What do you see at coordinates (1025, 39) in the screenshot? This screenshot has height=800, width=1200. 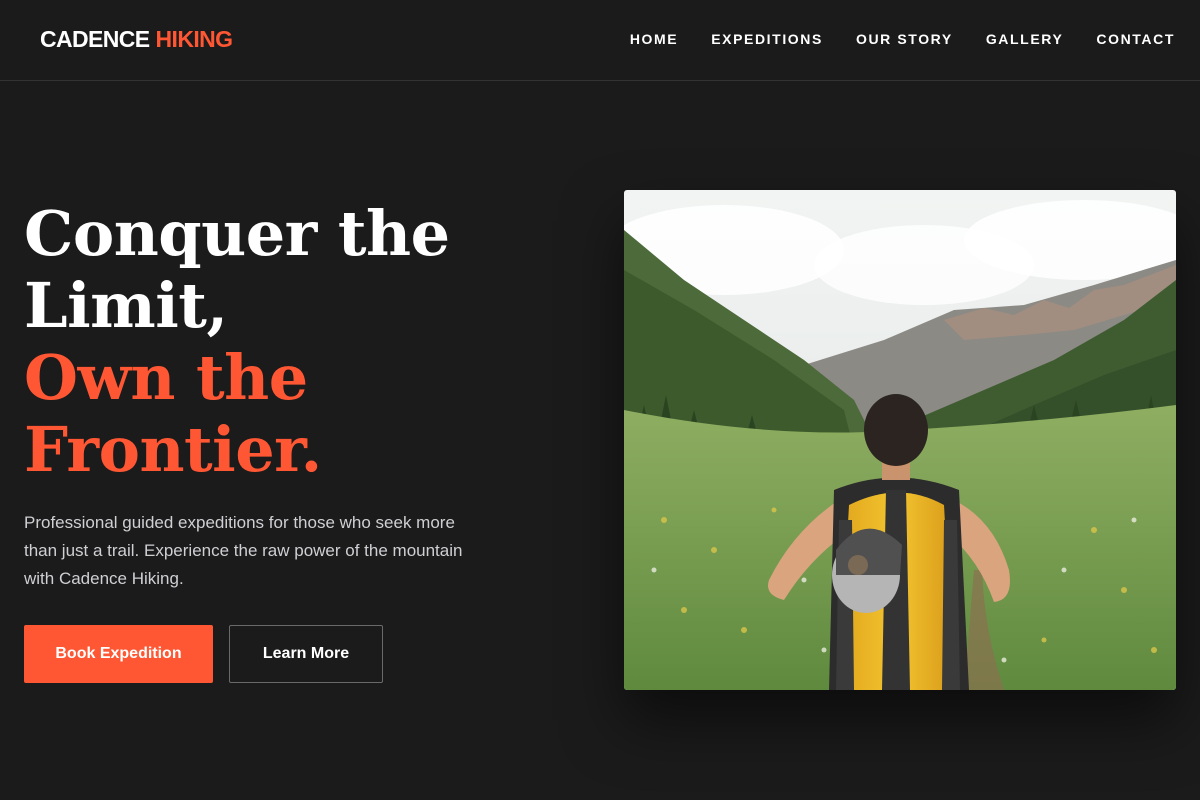 I see `nav-gallery: GALLERY` at bounding box center [1025, 39].